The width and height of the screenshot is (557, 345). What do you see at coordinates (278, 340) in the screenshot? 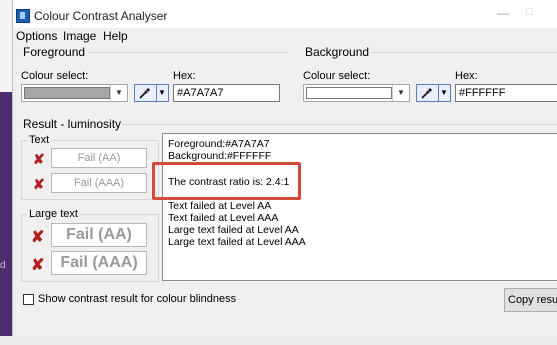
I see `desktop-strip` at bounding box center [278, 340].